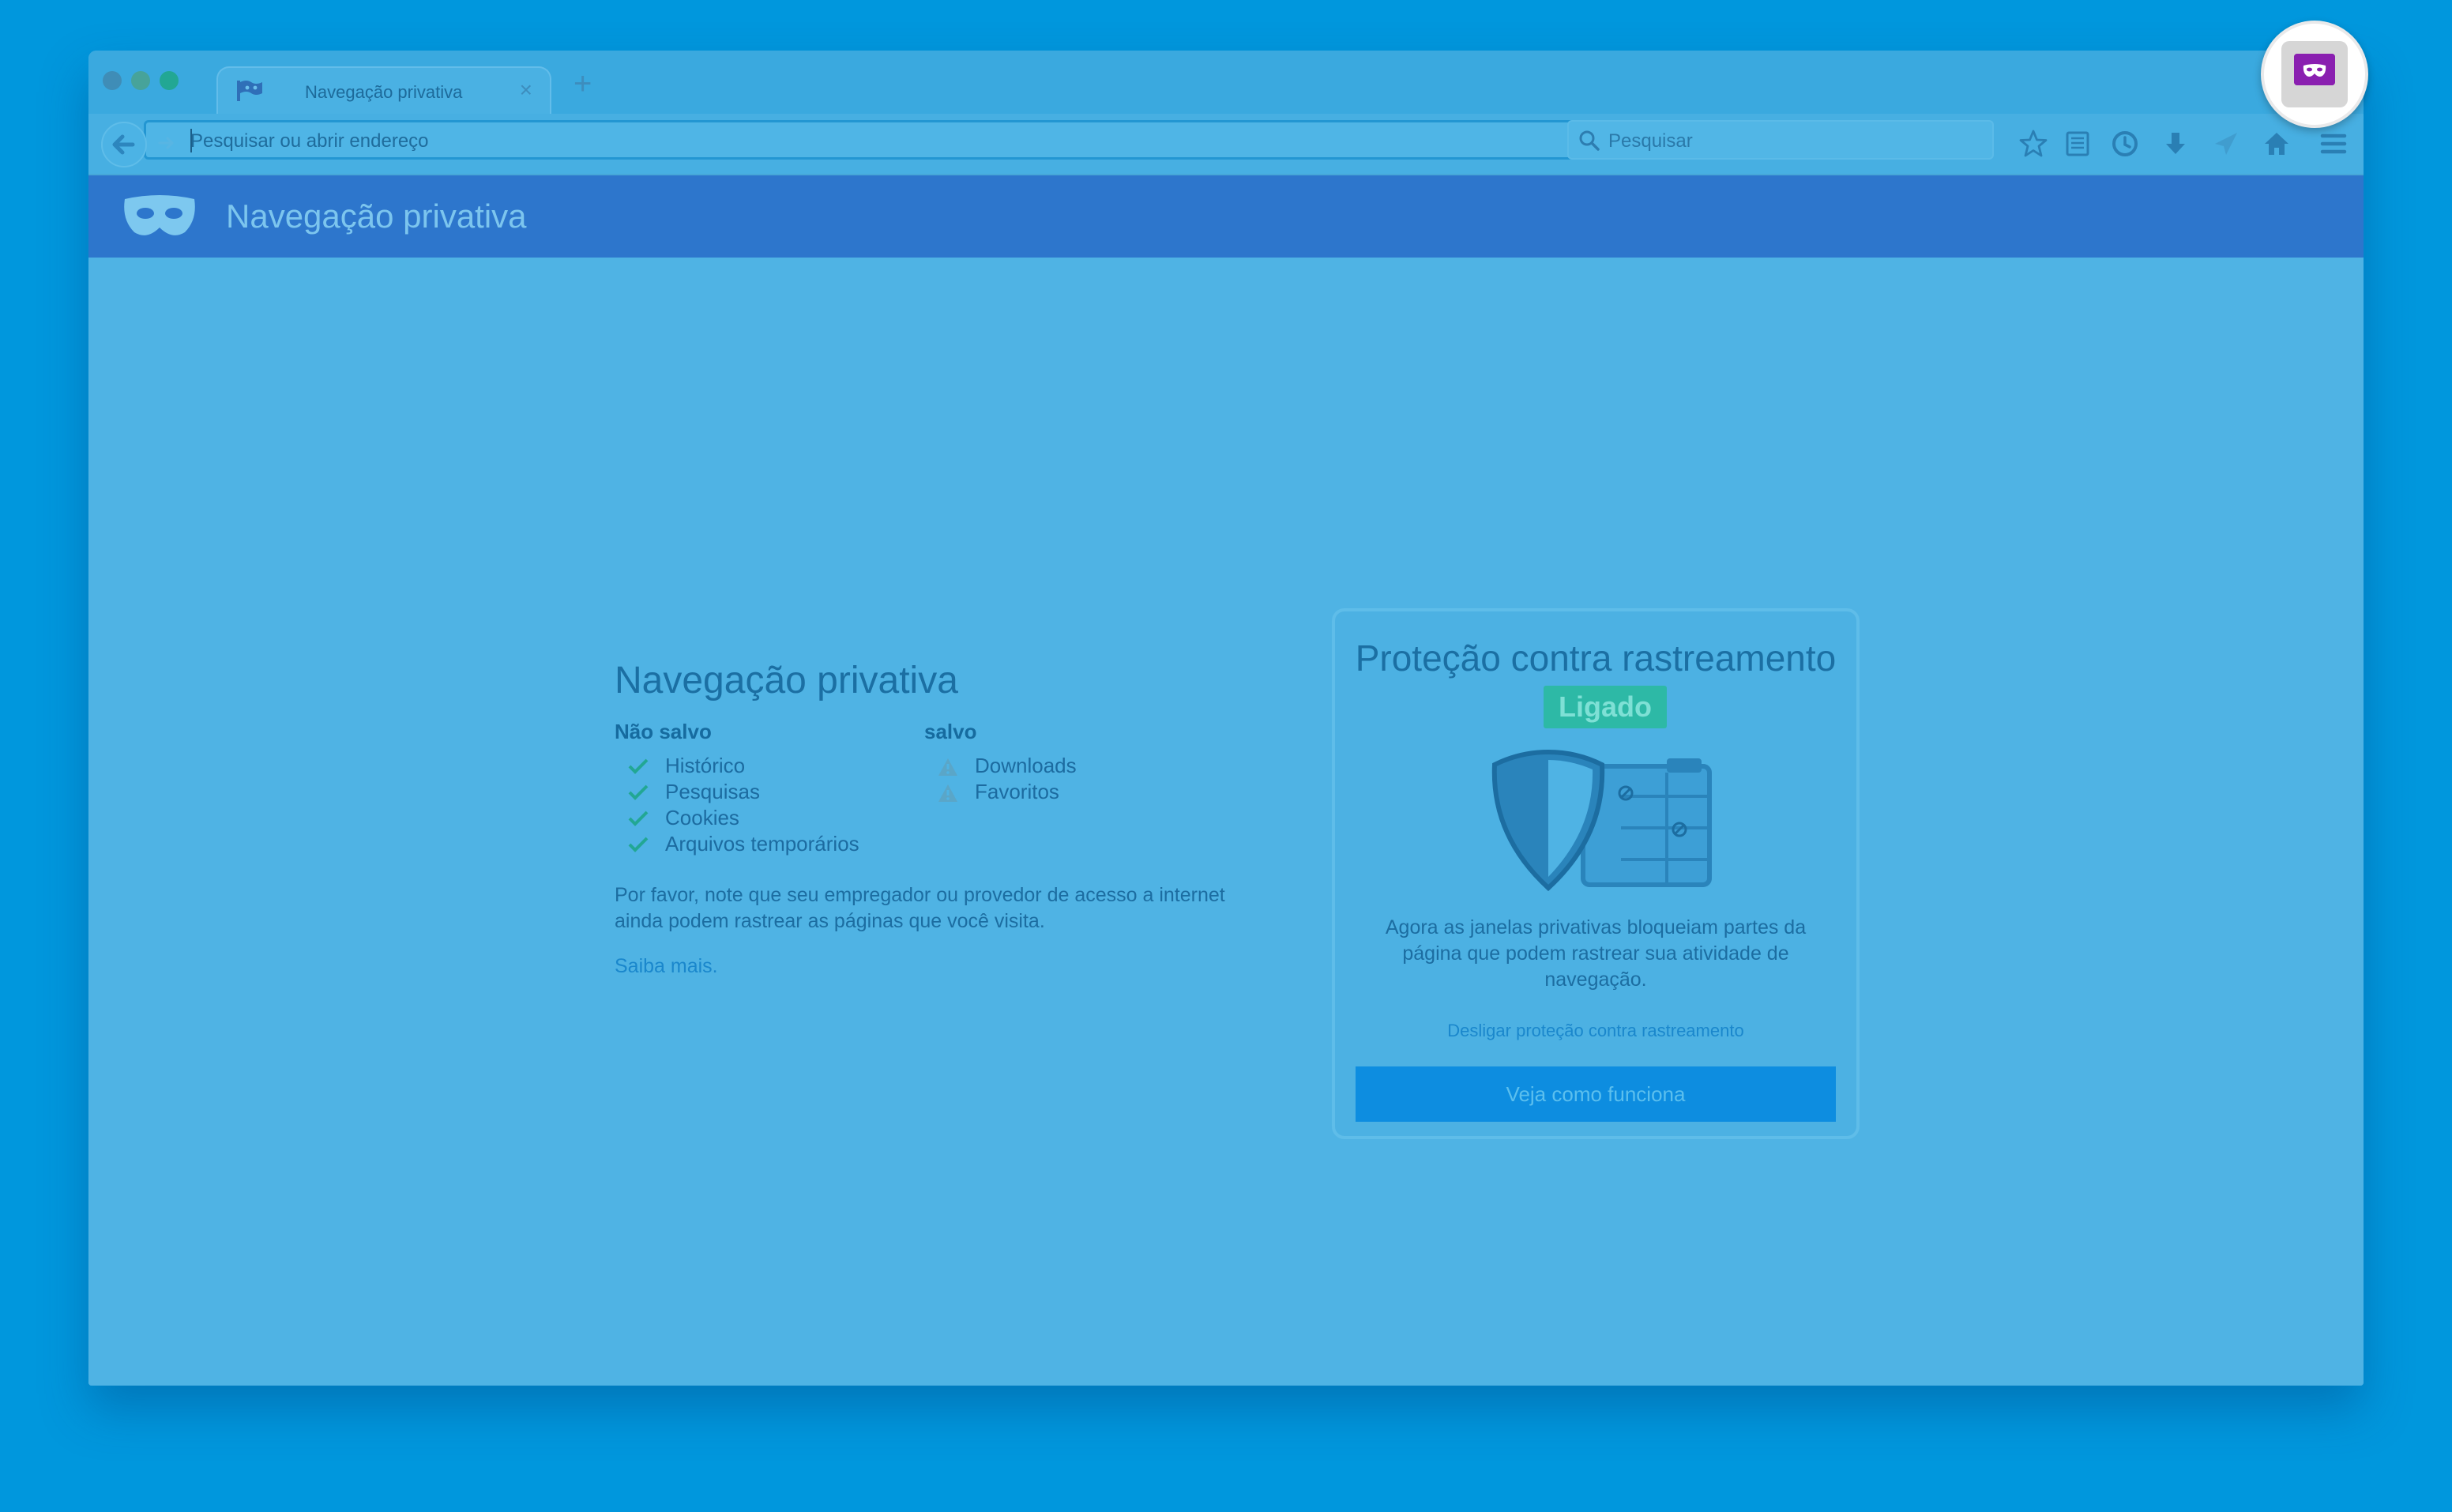  I want to click on list-item: Arquivos temporários, so click(737, 845).